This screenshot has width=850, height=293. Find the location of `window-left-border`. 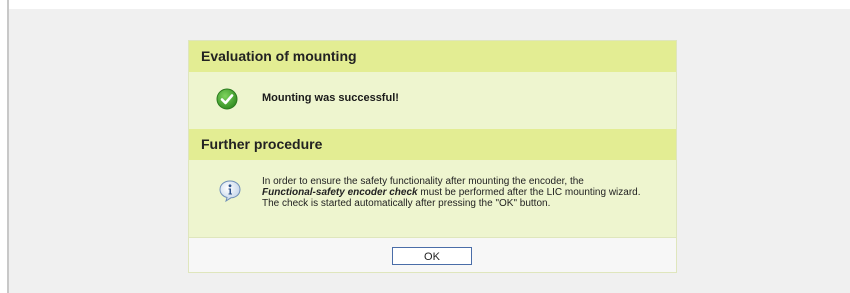

window-left-border is located at coordinates (8, 146).